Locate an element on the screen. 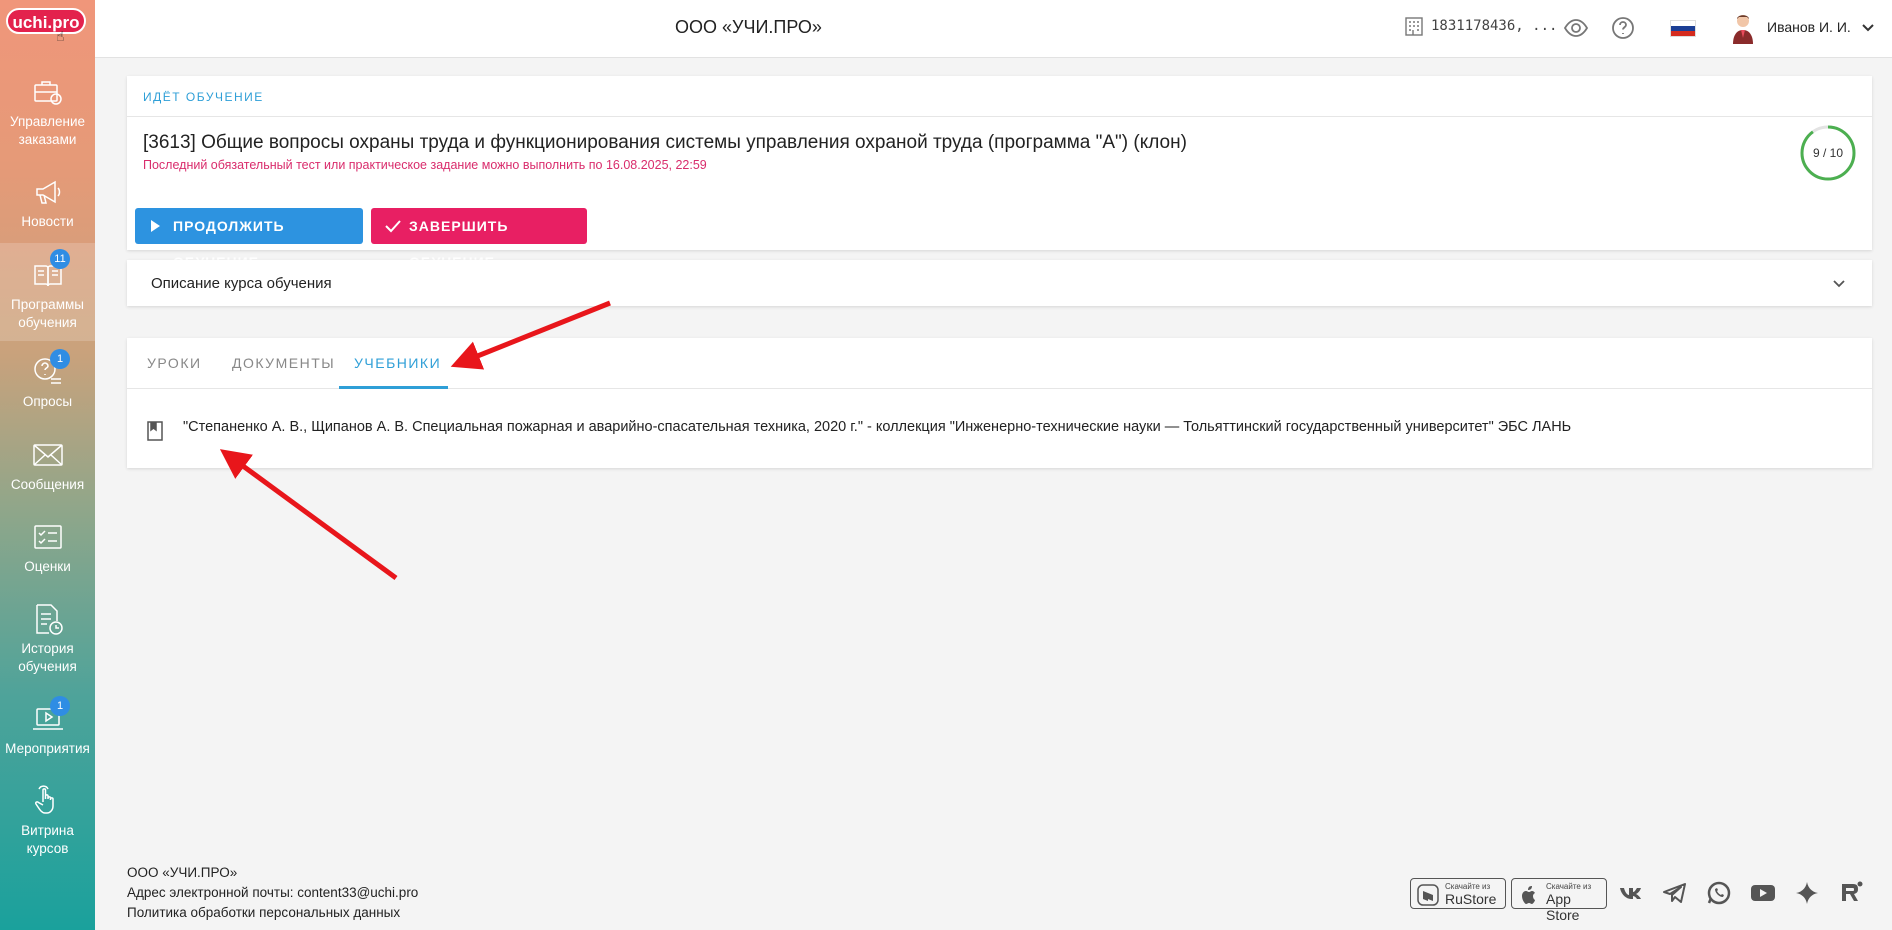 Image resolution: width=1892 pixels, height=930 pixels. whatsapp-icon is located at coordinates (1719, 893).